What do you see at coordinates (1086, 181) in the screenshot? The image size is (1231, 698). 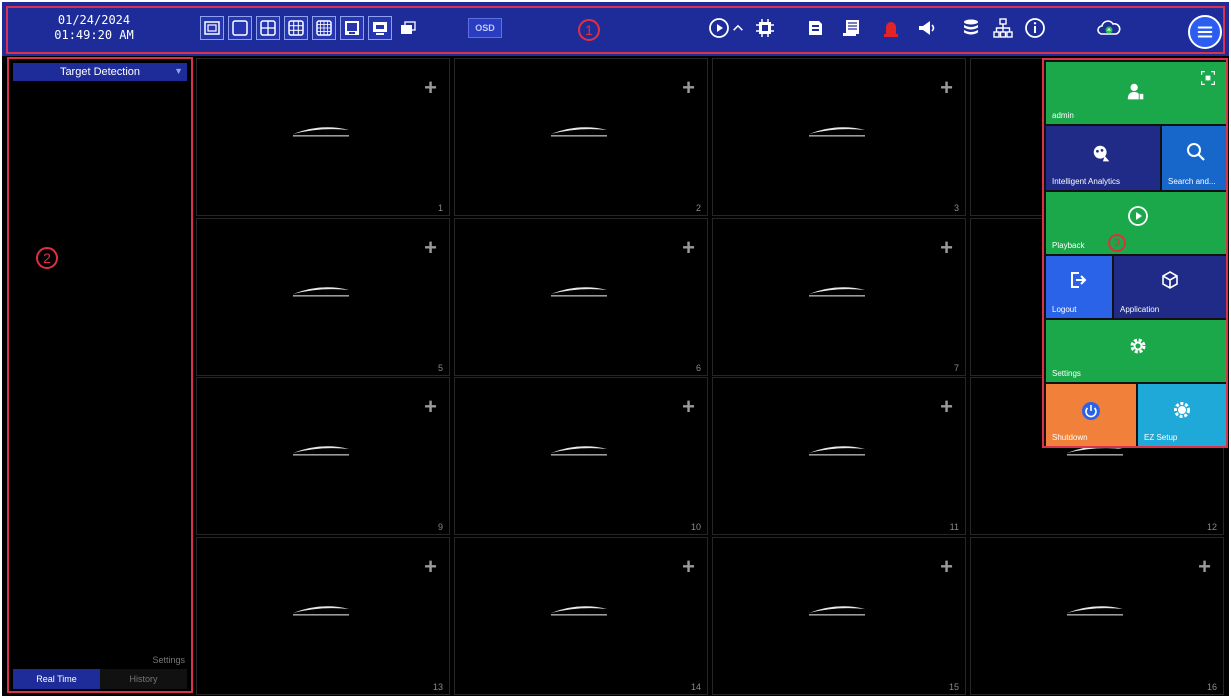 I see `tile-label: Intelligent Analytics` at bounding box center [1086, 181].